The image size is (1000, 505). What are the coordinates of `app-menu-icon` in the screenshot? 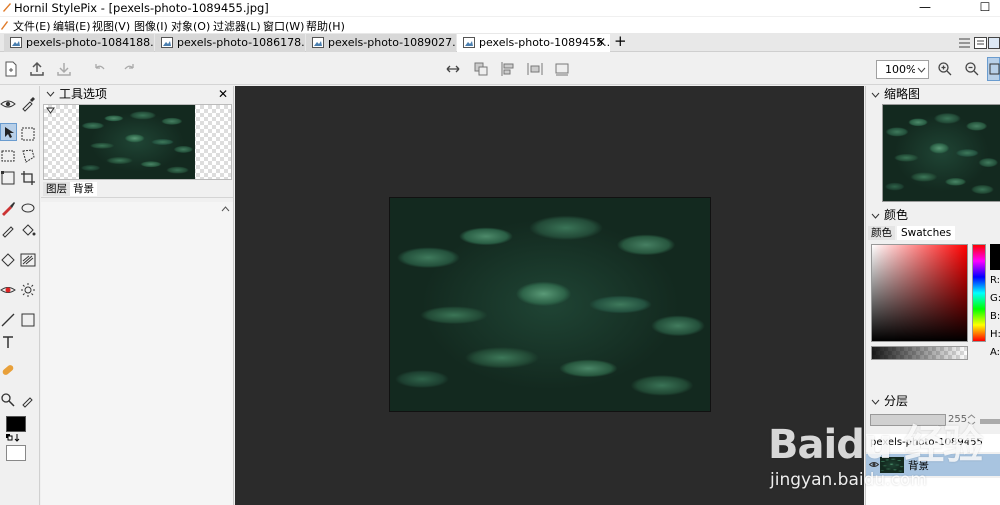 It's located at (4, 25).